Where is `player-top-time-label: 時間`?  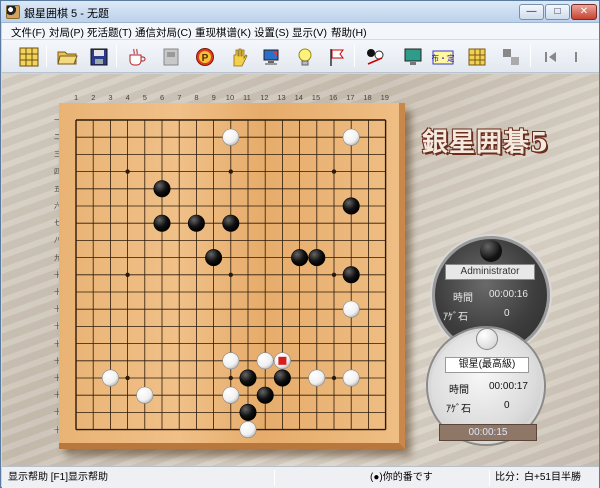 player-top-time-label: 時間 is located at coordinates (463, 298).